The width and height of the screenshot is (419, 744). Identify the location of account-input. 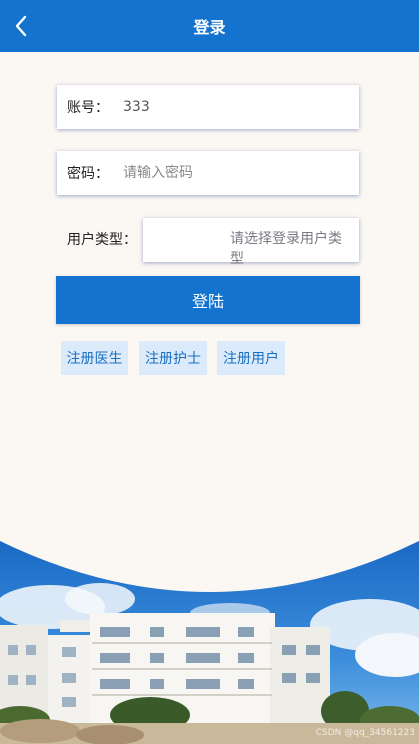
(223, 107).